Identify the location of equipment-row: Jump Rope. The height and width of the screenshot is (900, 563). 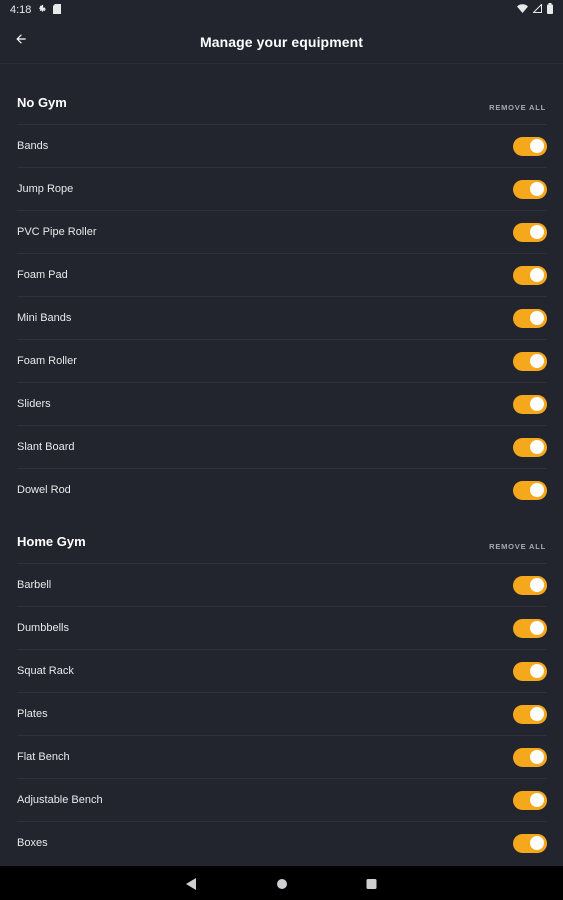
(282, 188).